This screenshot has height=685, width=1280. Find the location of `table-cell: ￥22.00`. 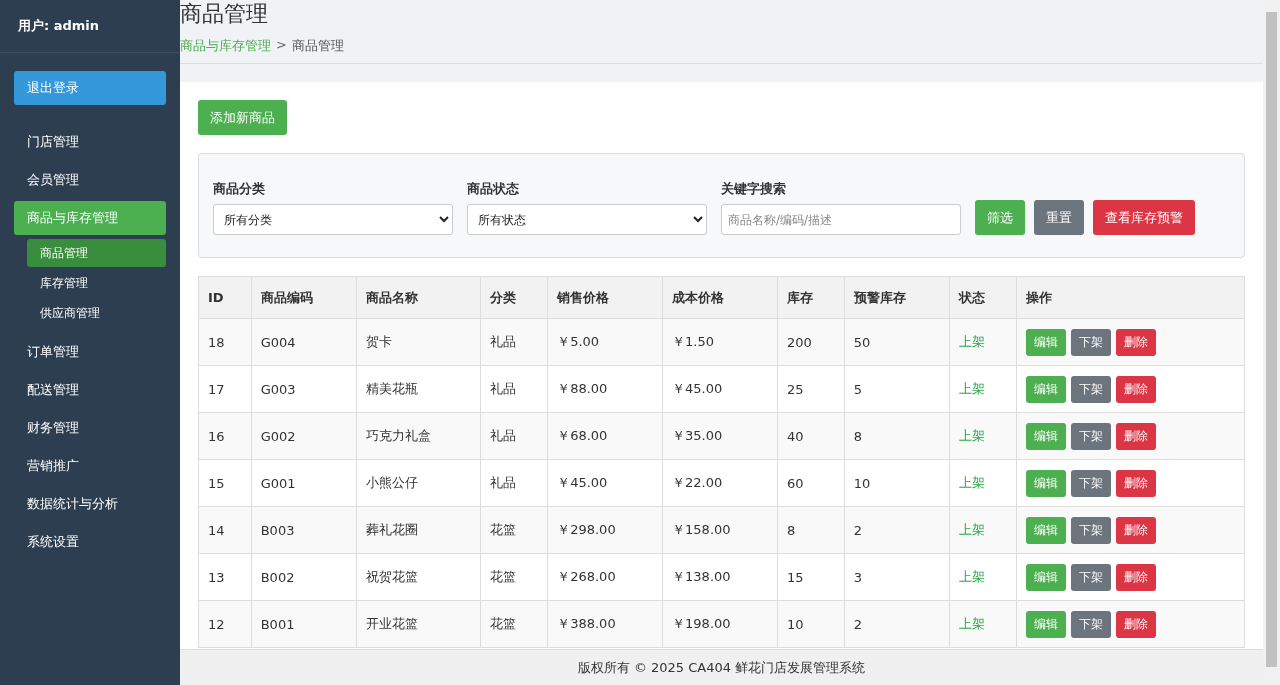

table-cell: ￥22.00 is located at coordinates (720, 483).